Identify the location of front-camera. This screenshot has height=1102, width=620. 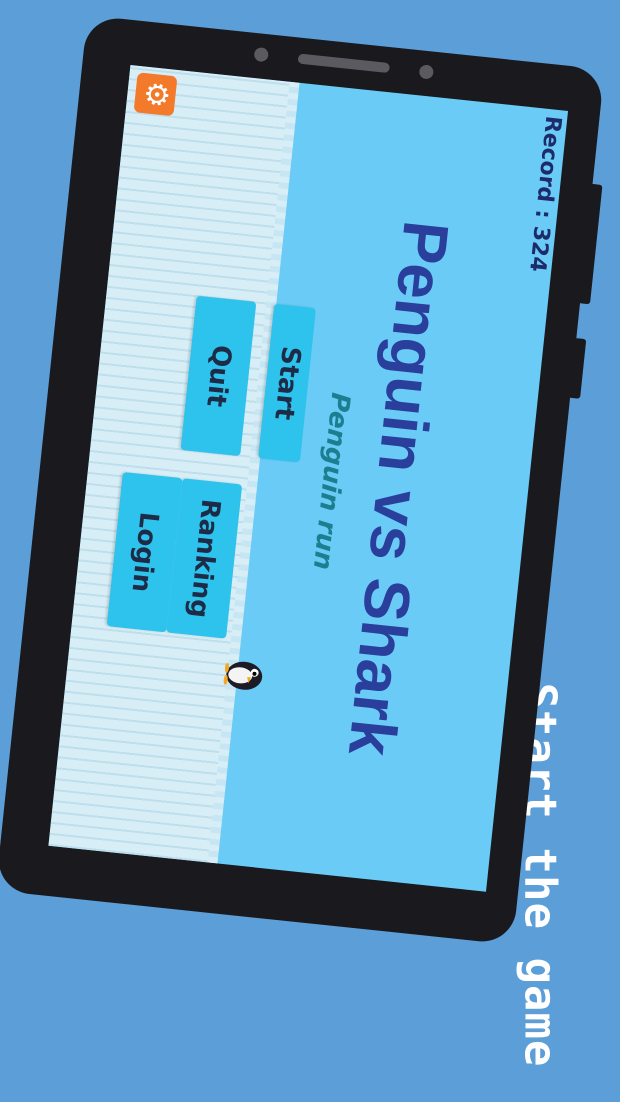
(261, 54).